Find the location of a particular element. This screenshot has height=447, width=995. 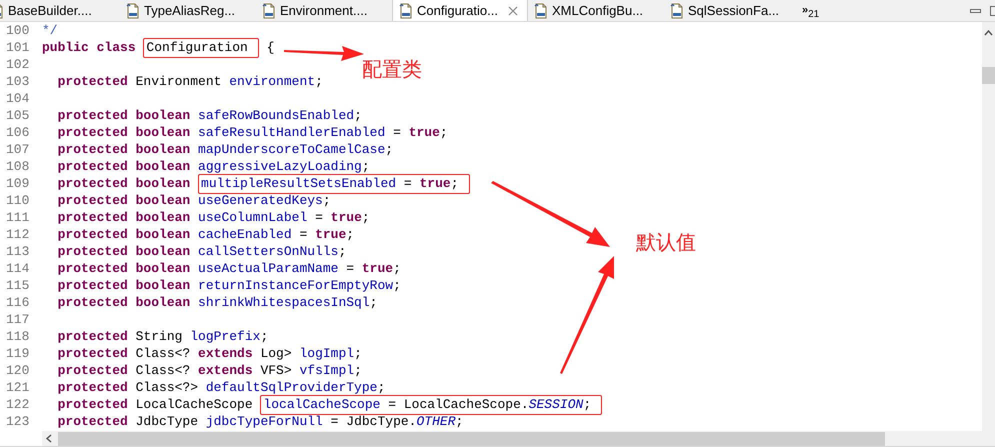

code-line: protected boolean aggressiveLazyLoading; is located at coordinates (213, 166).